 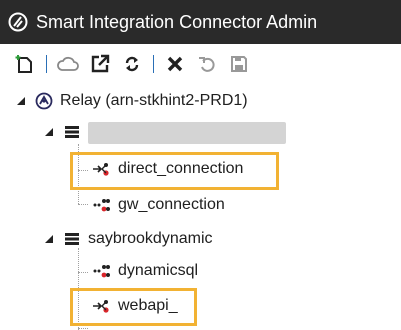 I want to click on cloud-icon, so click(x=68, y=64).